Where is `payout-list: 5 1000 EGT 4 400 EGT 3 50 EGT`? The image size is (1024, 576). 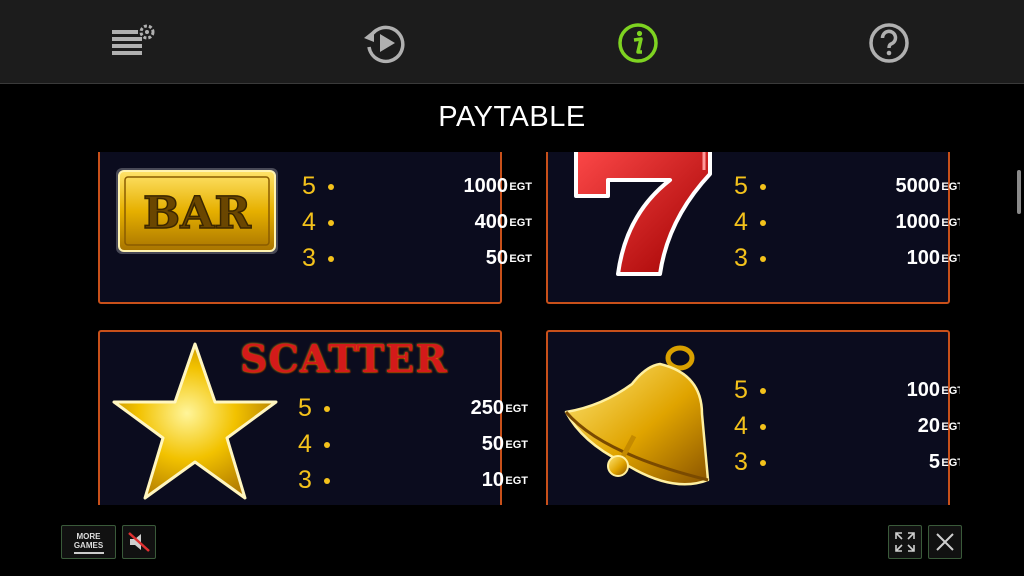
payout-list: 5 1000 EGT 4 400 EGT 3 50 EGT is located at coordinates (417, 226).